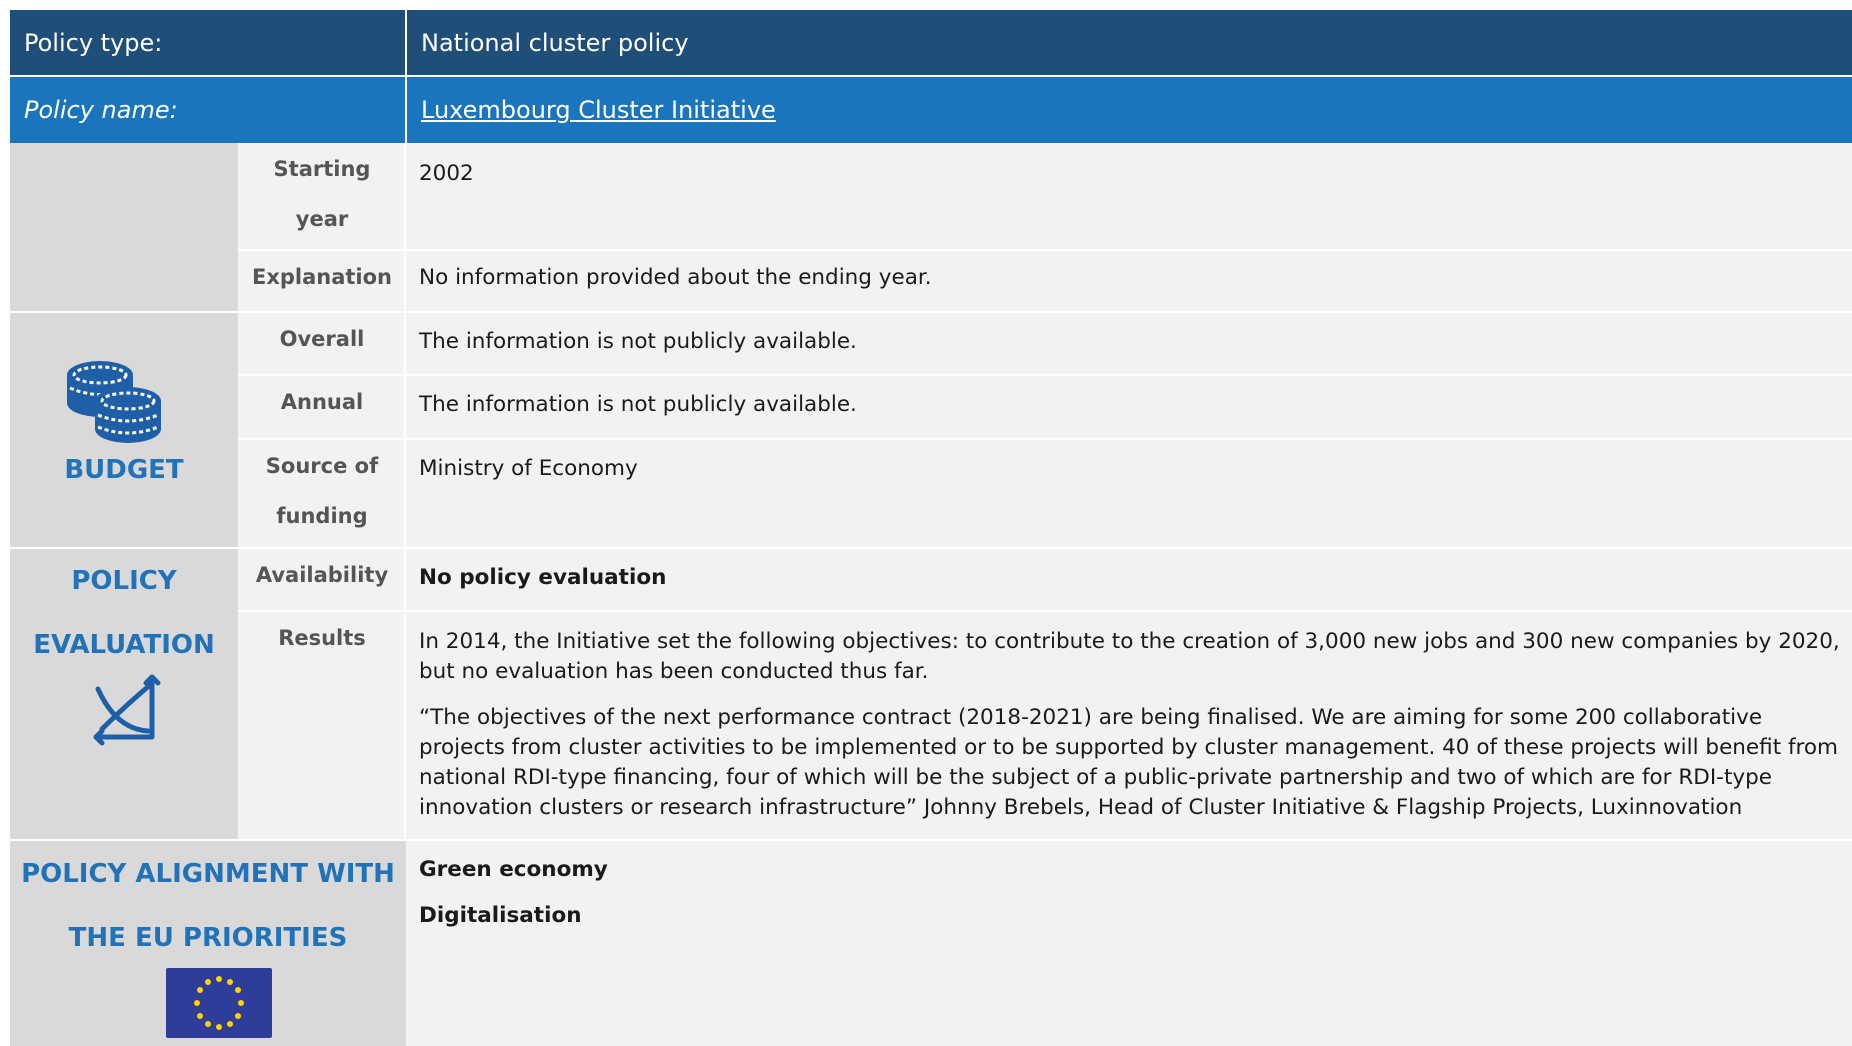  Describe the element at coordinates (931, 42) in the screenshot. I see `policy-type-row: Policy type: National cluster policy` at that location.